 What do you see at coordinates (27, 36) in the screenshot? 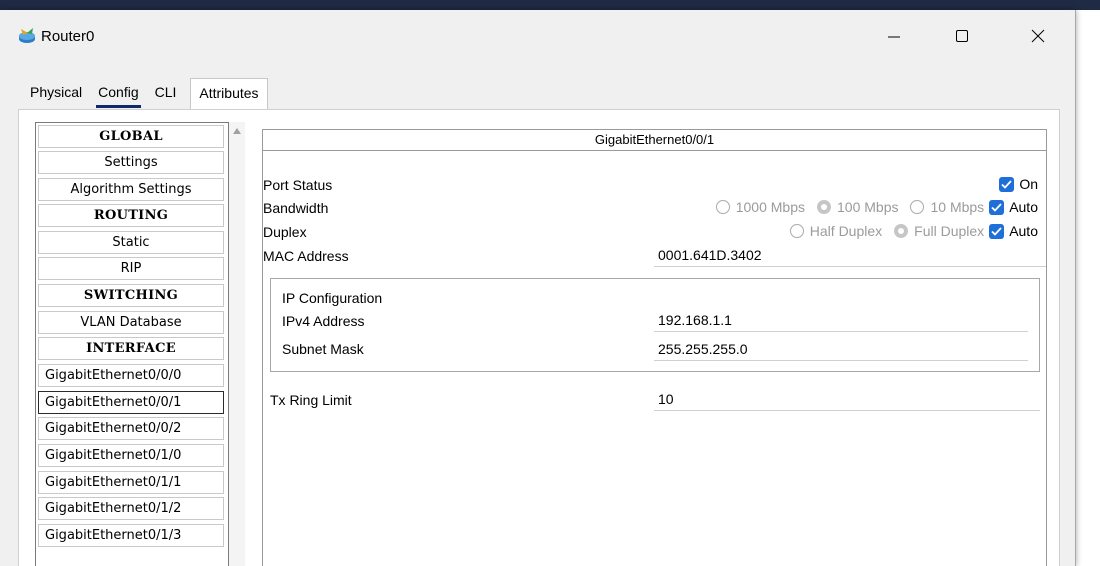
I see `router-icon` at bounding box center [27, 36].